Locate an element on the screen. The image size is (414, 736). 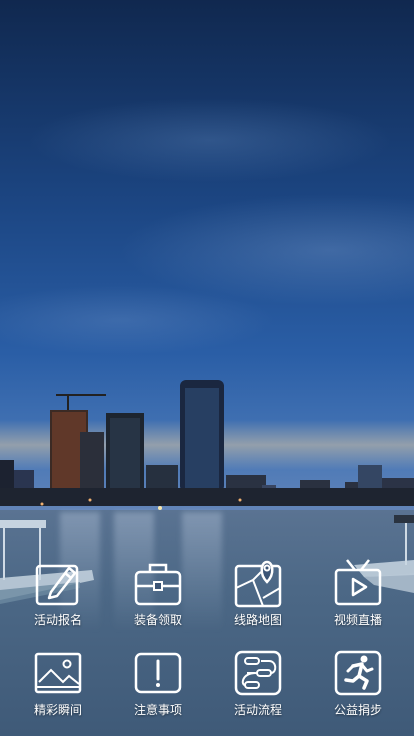
menu-item-label: 视频直播 is located at coordinates (357, 620).